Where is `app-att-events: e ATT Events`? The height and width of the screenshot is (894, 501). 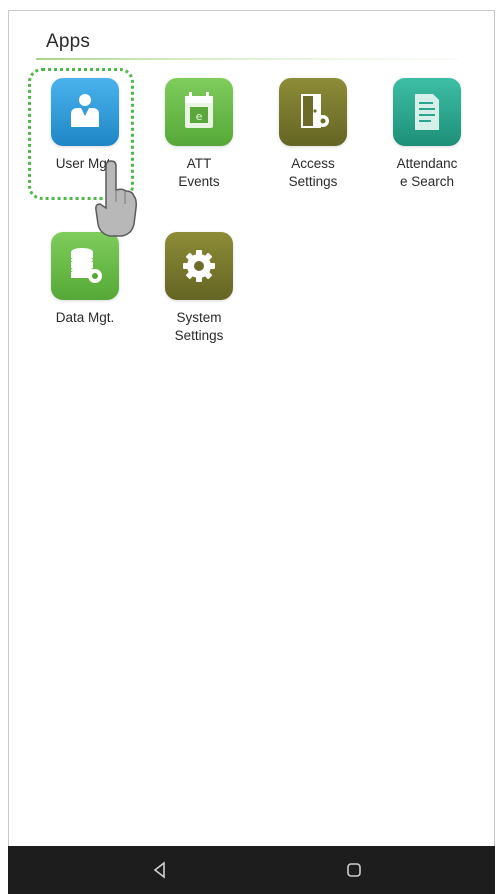
app-att-events: e ATT Events is located at coordinates (199, 134).